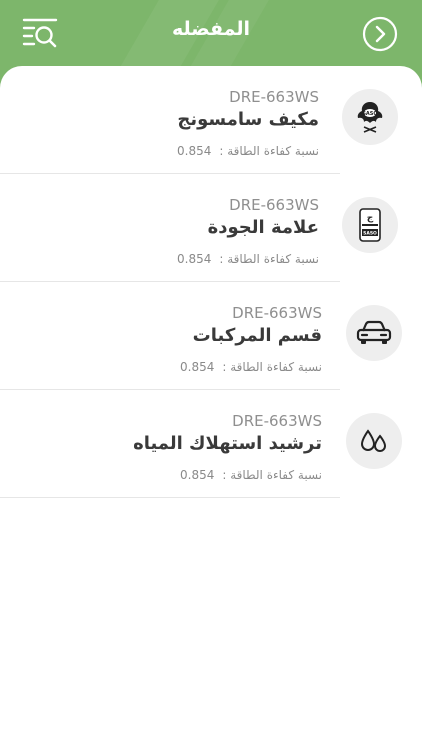 The height and width of the screenshot is (750, 422). What do you see at coordinates (248, 119) in the screenshot?
I see `product-name: مكيف سامسونج` at bounding box center [248, 119].